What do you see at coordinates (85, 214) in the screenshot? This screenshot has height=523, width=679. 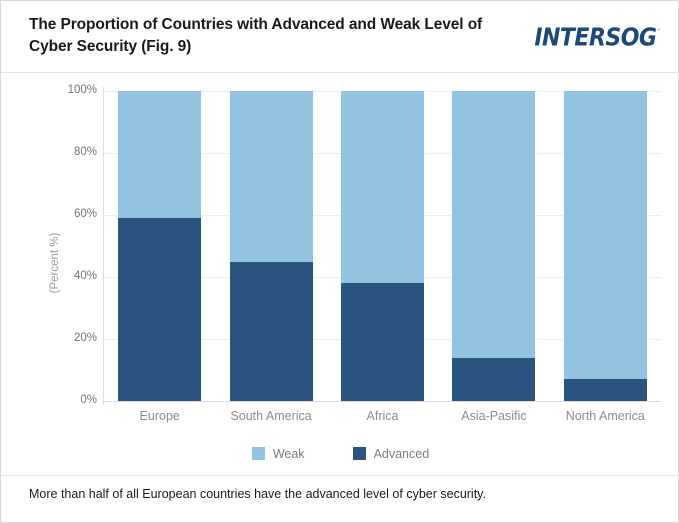 I see `y-tick-label: 60%` at bounding box center [85, 214].